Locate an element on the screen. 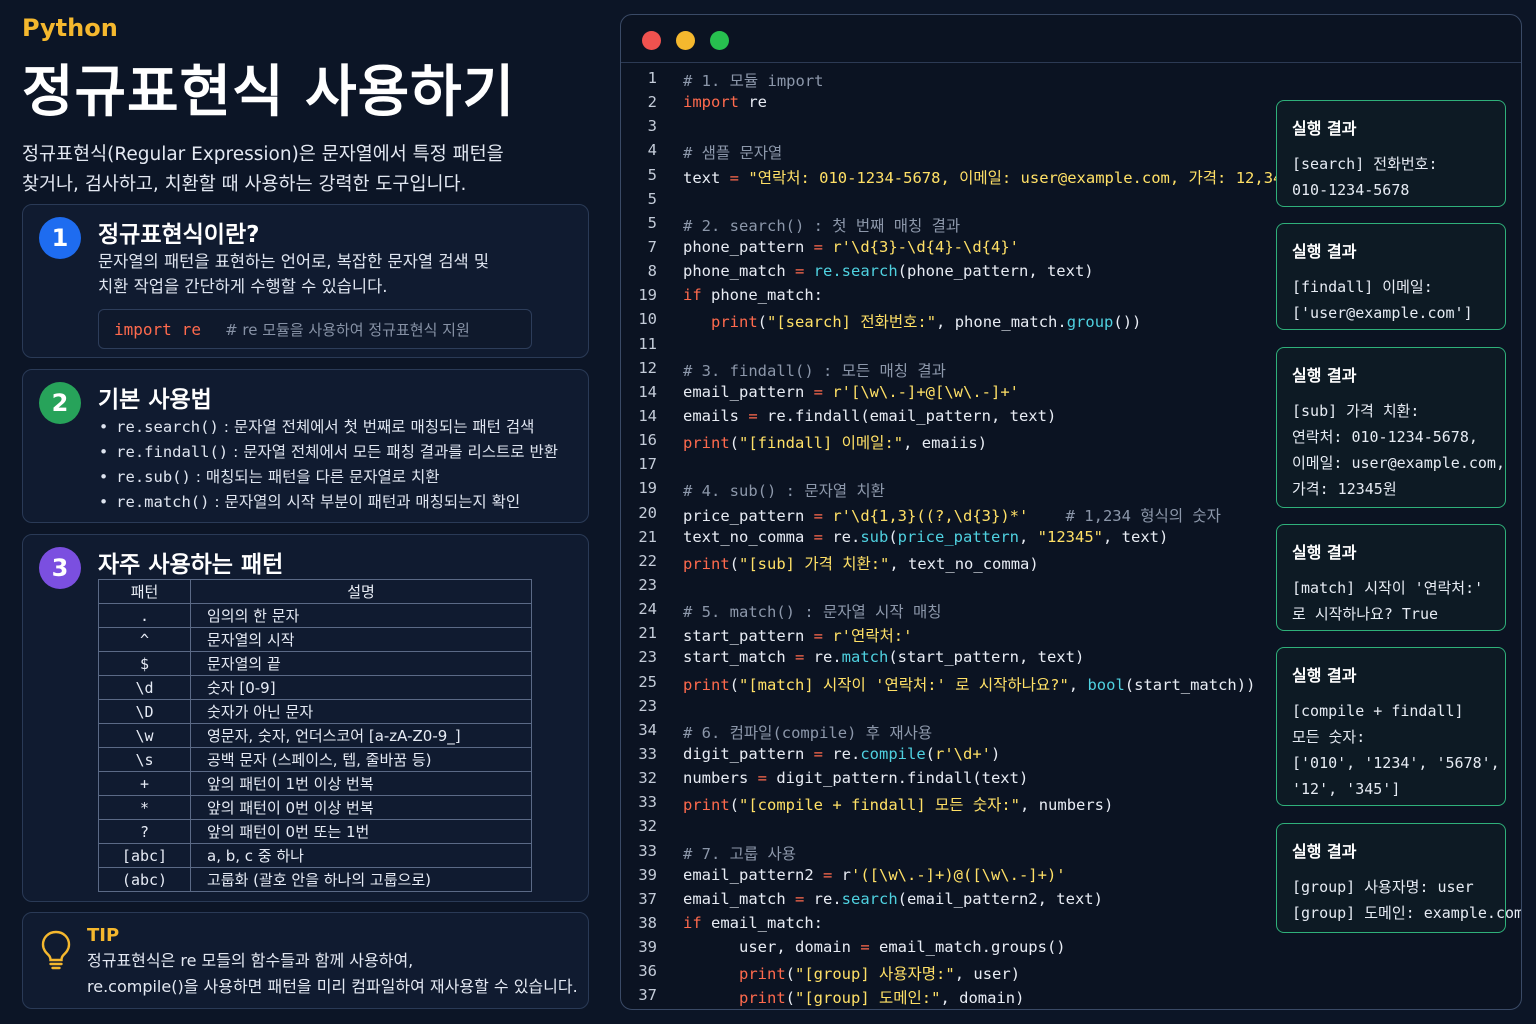  description-cell: 문자열의 시작 is located at coordinates (361, 639).